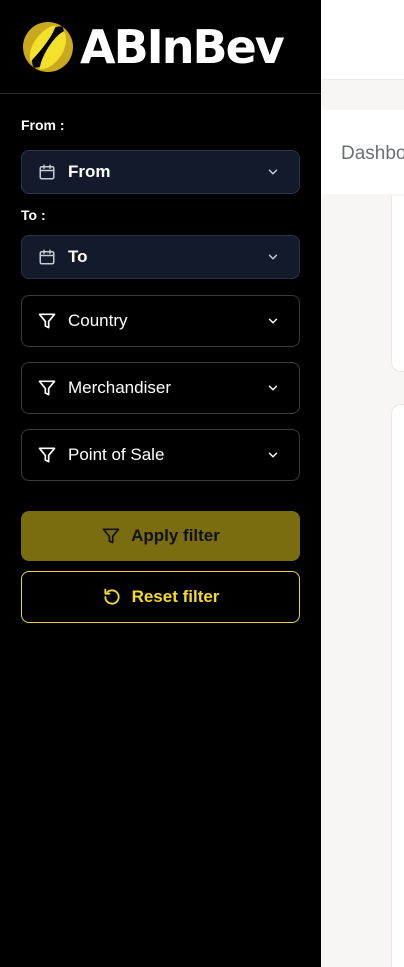 The image size is (404, 967). Describe the element at coordinates (160, 257) in the screenshot. I see `to-date-select: To` at that location.